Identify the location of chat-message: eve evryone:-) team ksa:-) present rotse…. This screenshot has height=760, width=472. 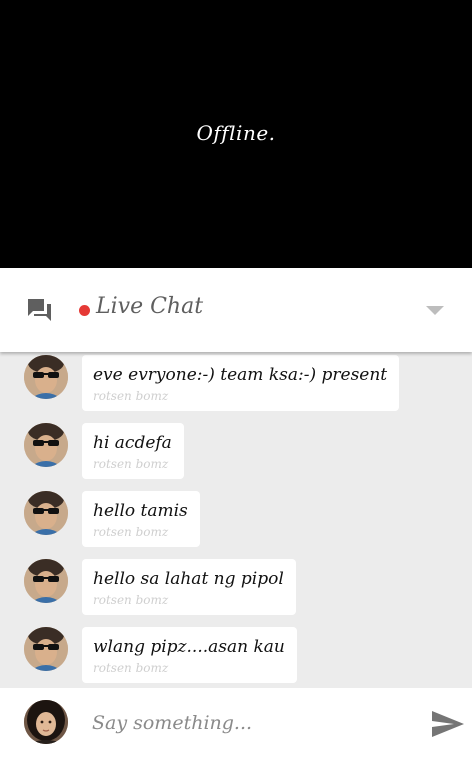
(236, 384).